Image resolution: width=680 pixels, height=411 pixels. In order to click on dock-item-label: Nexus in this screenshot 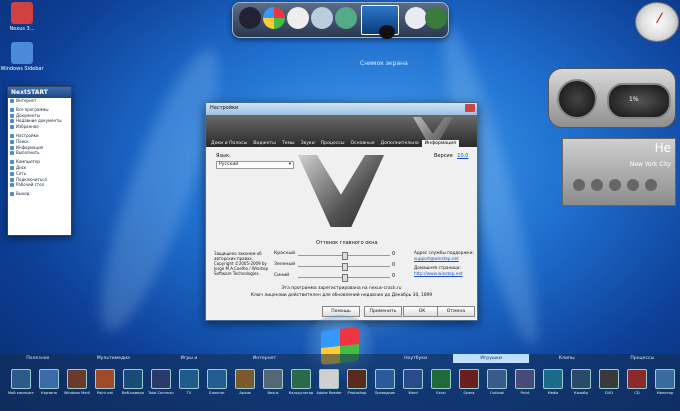, I will do `click(273, 393)`.